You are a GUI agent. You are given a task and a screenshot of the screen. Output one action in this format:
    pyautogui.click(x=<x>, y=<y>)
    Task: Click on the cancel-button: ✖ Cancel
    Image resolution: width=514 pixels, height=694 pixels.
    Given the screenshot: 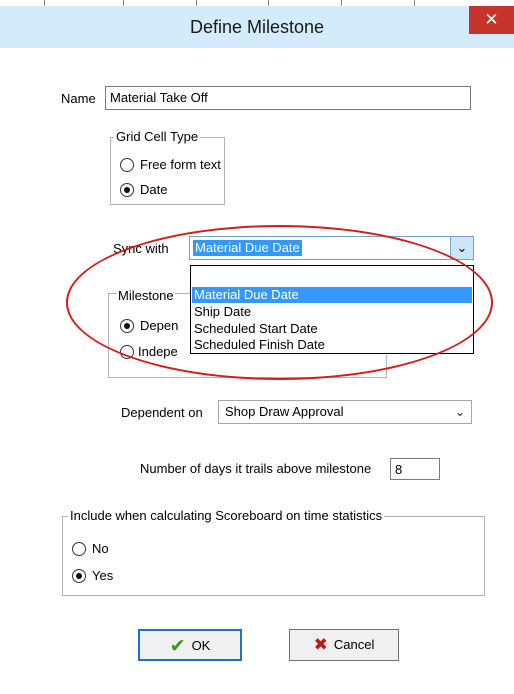 What is the action you would take?
    pyautogui.click(x=344, y=645)
    